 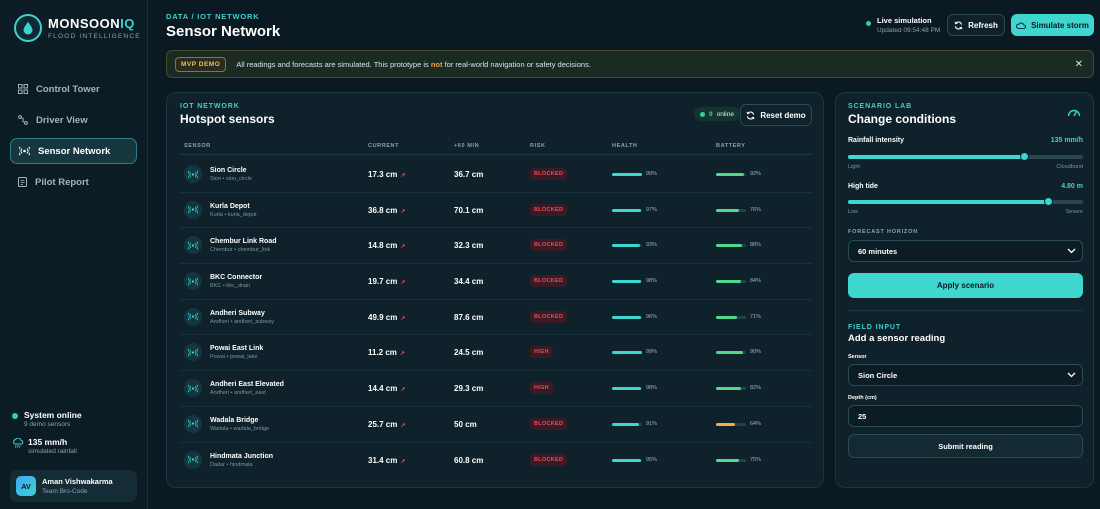 What do you see at coordinates (625, 146) in the screenshot?
I see `column-header: HEALTH` at bounding box center [625, 146].